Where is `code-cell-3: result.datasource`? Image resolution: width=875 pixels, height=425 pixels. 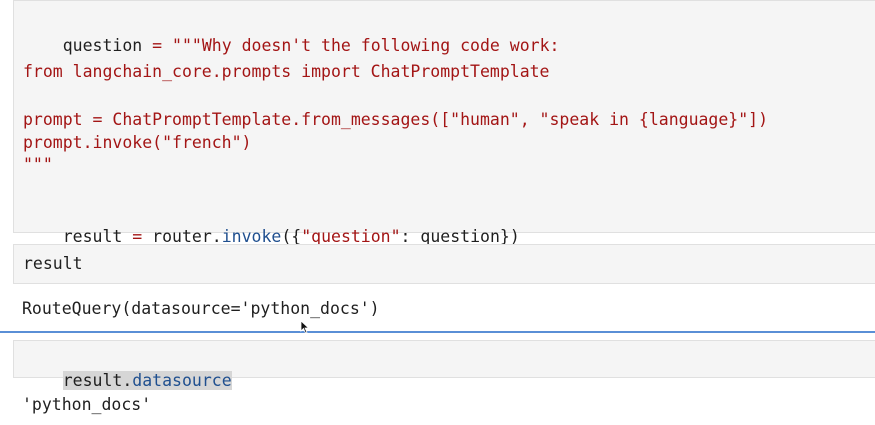
code-cell-3: result.datasource is located at coordinates (444, 365).